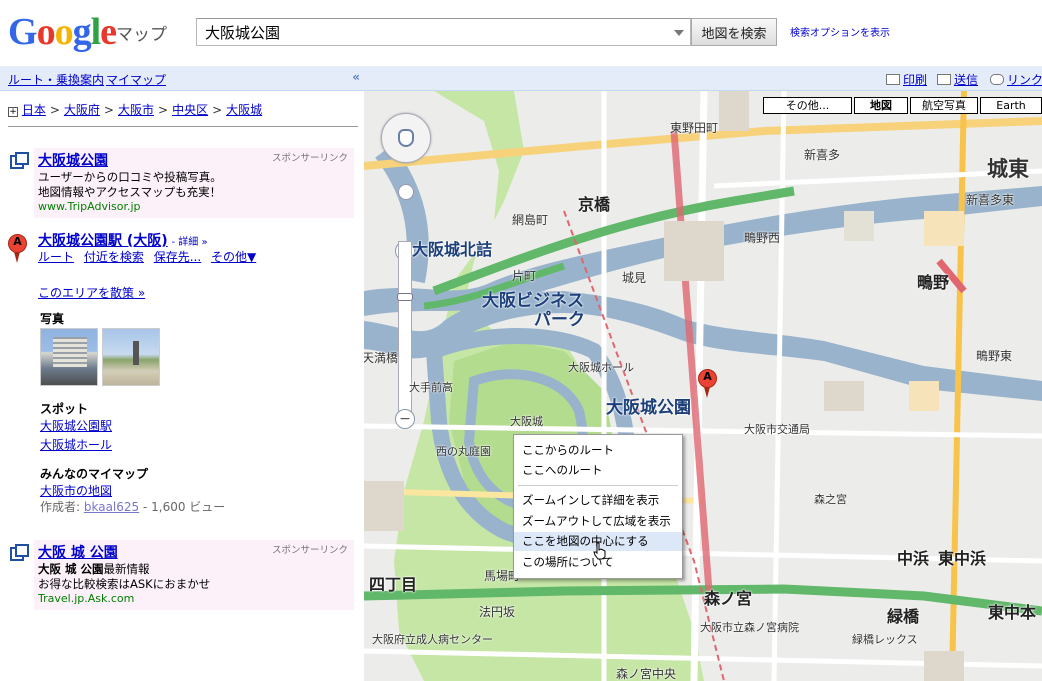 Image resolution: width=1042 pixels, height=681 pixels. Describe the element at coordinates (103, 241) in the screenshot. I see `result-title: 大阪城公園駅 (大阪)` at that location.